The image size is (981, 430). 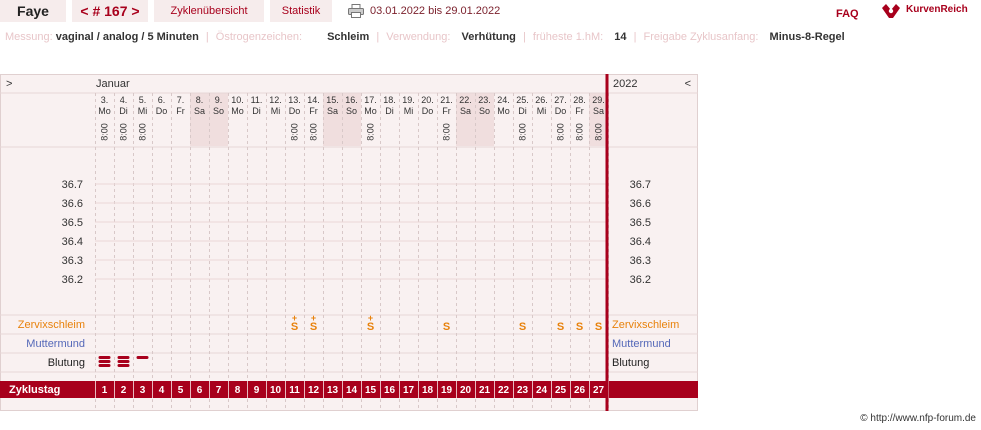 I want to click on cycle-day-number: 4, so click(x=162, y=390).